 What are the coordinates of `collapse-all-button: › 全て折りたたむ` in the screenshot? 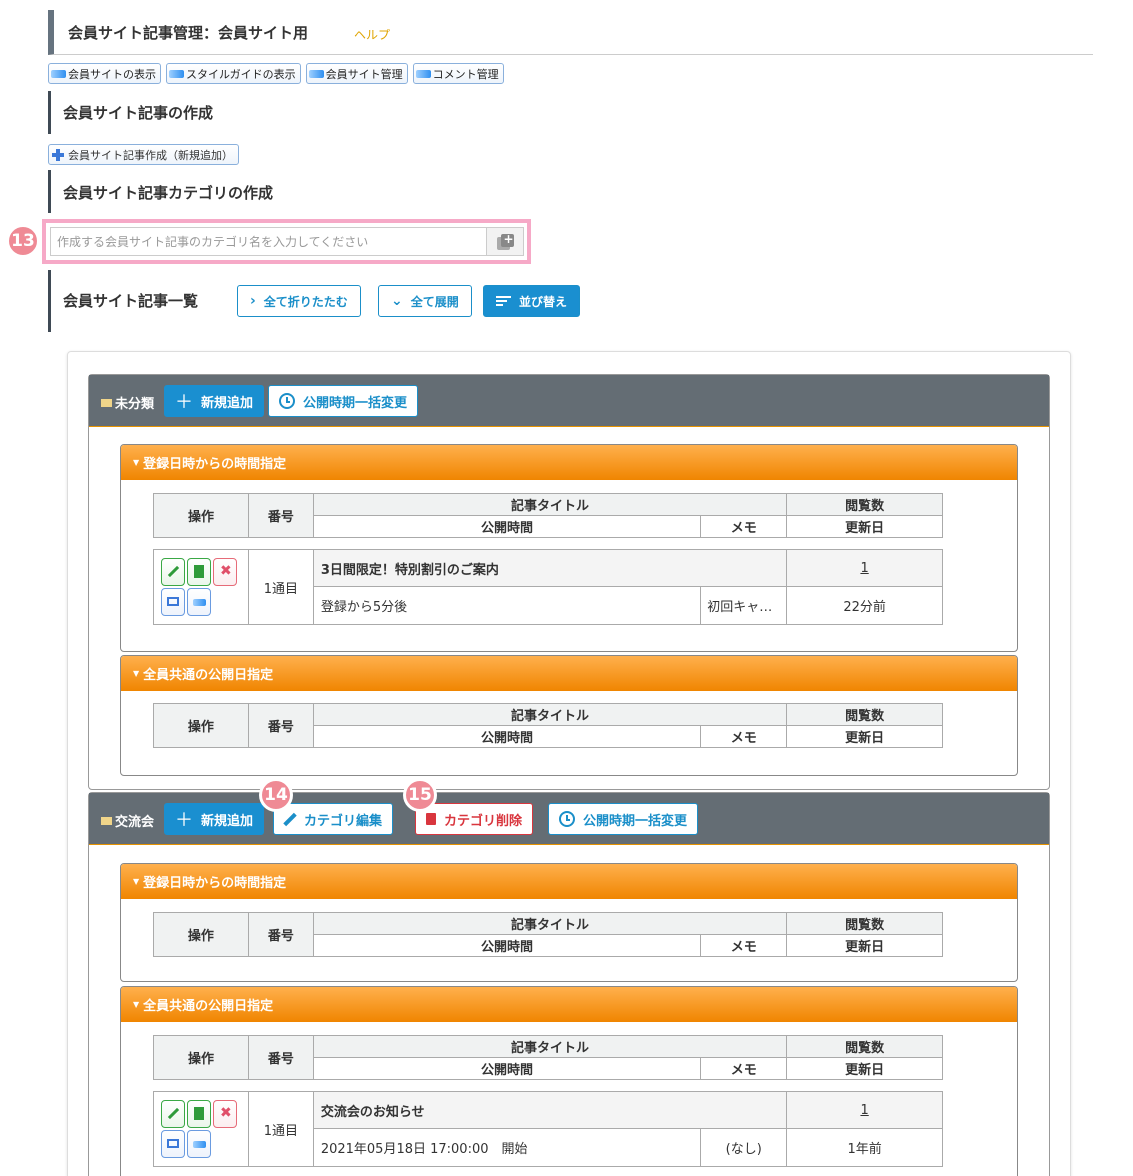 It's located at (299, 301).